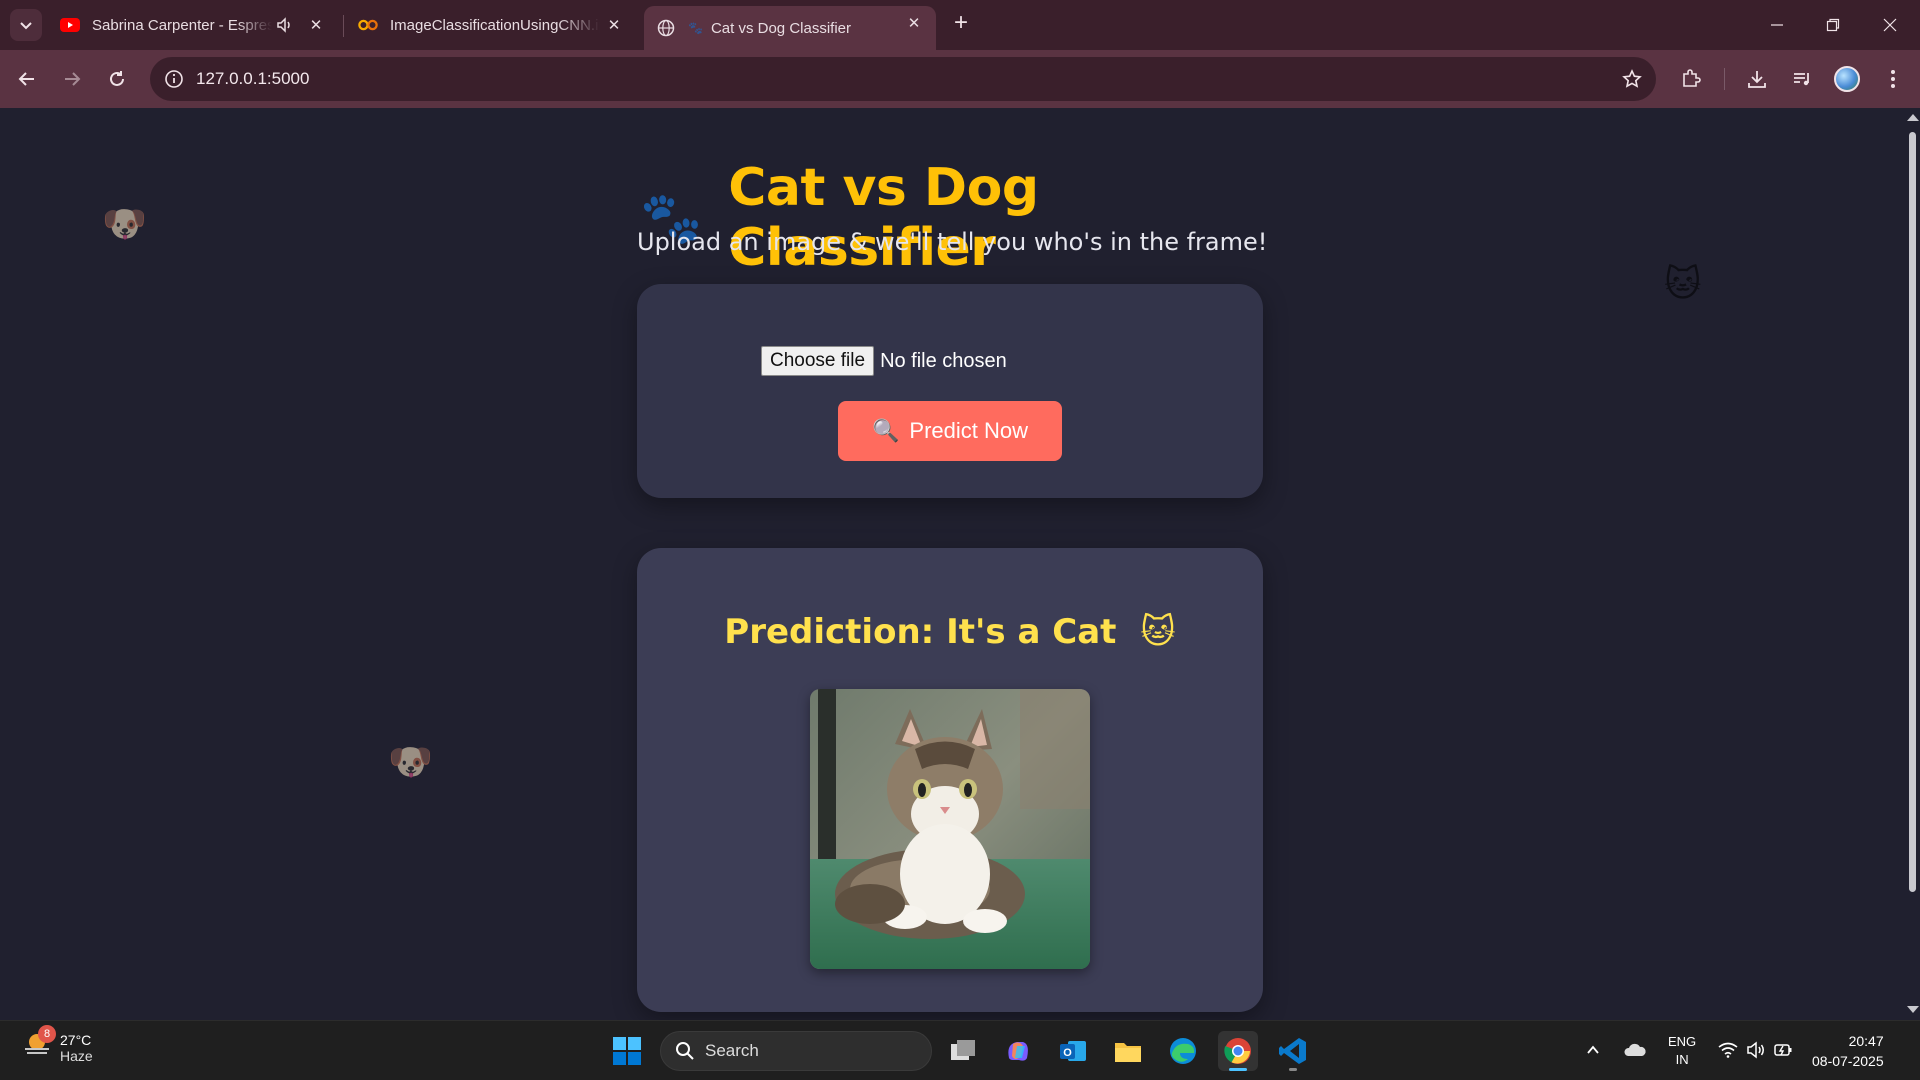 The height and width of the screenshot is (1080, 1920). What do you see at coordinates (495, 25) in the screenshot?
I see `tab-title: ImageClassificationUsingCNN.ipynb` at bounding box center [495, 25].